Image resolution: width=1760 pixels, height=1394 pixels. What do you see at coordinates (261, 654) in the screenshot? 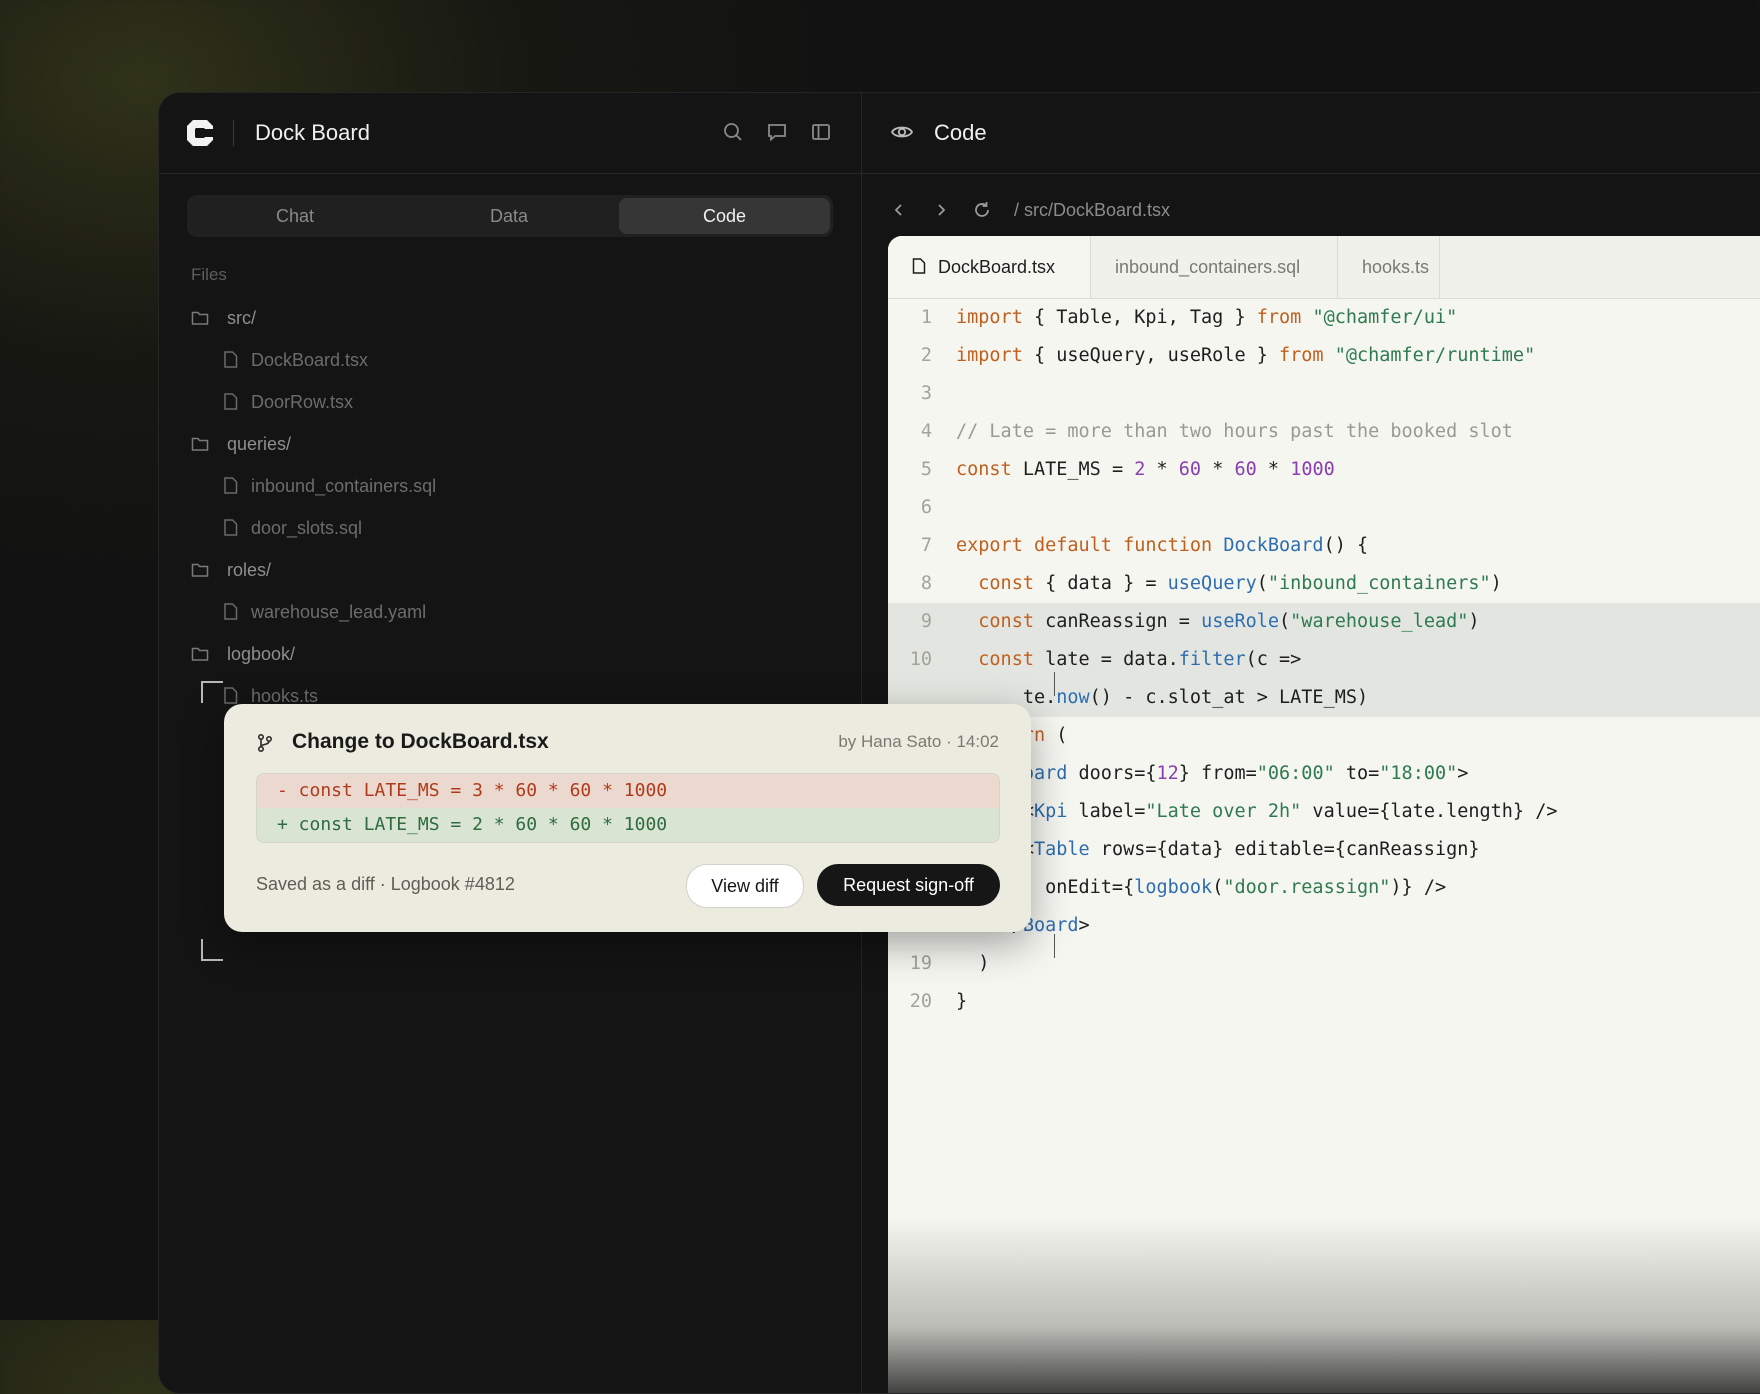
I see `folder-label: logbook/` at bounding box center [261, 654].